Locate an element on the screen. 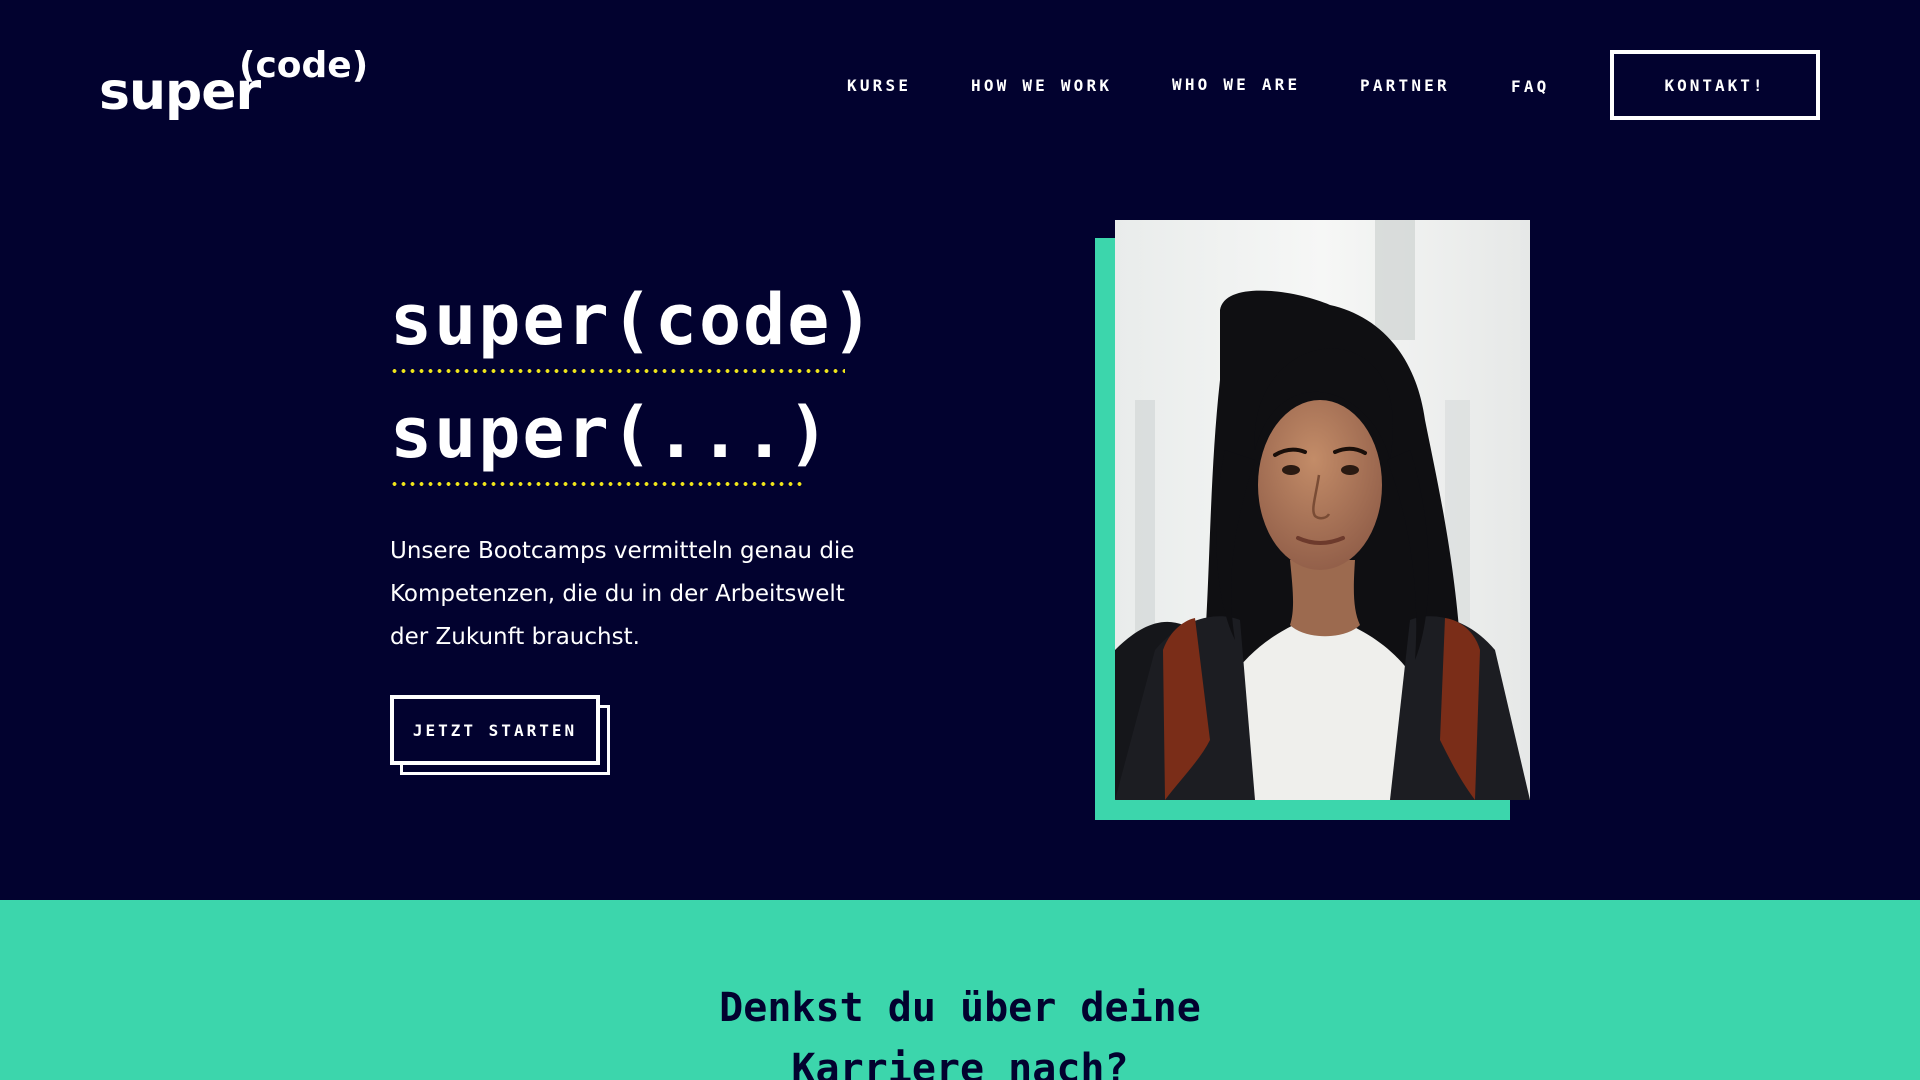  start-now-button: JETZT STARTEN is located at coordinates (495, 730).